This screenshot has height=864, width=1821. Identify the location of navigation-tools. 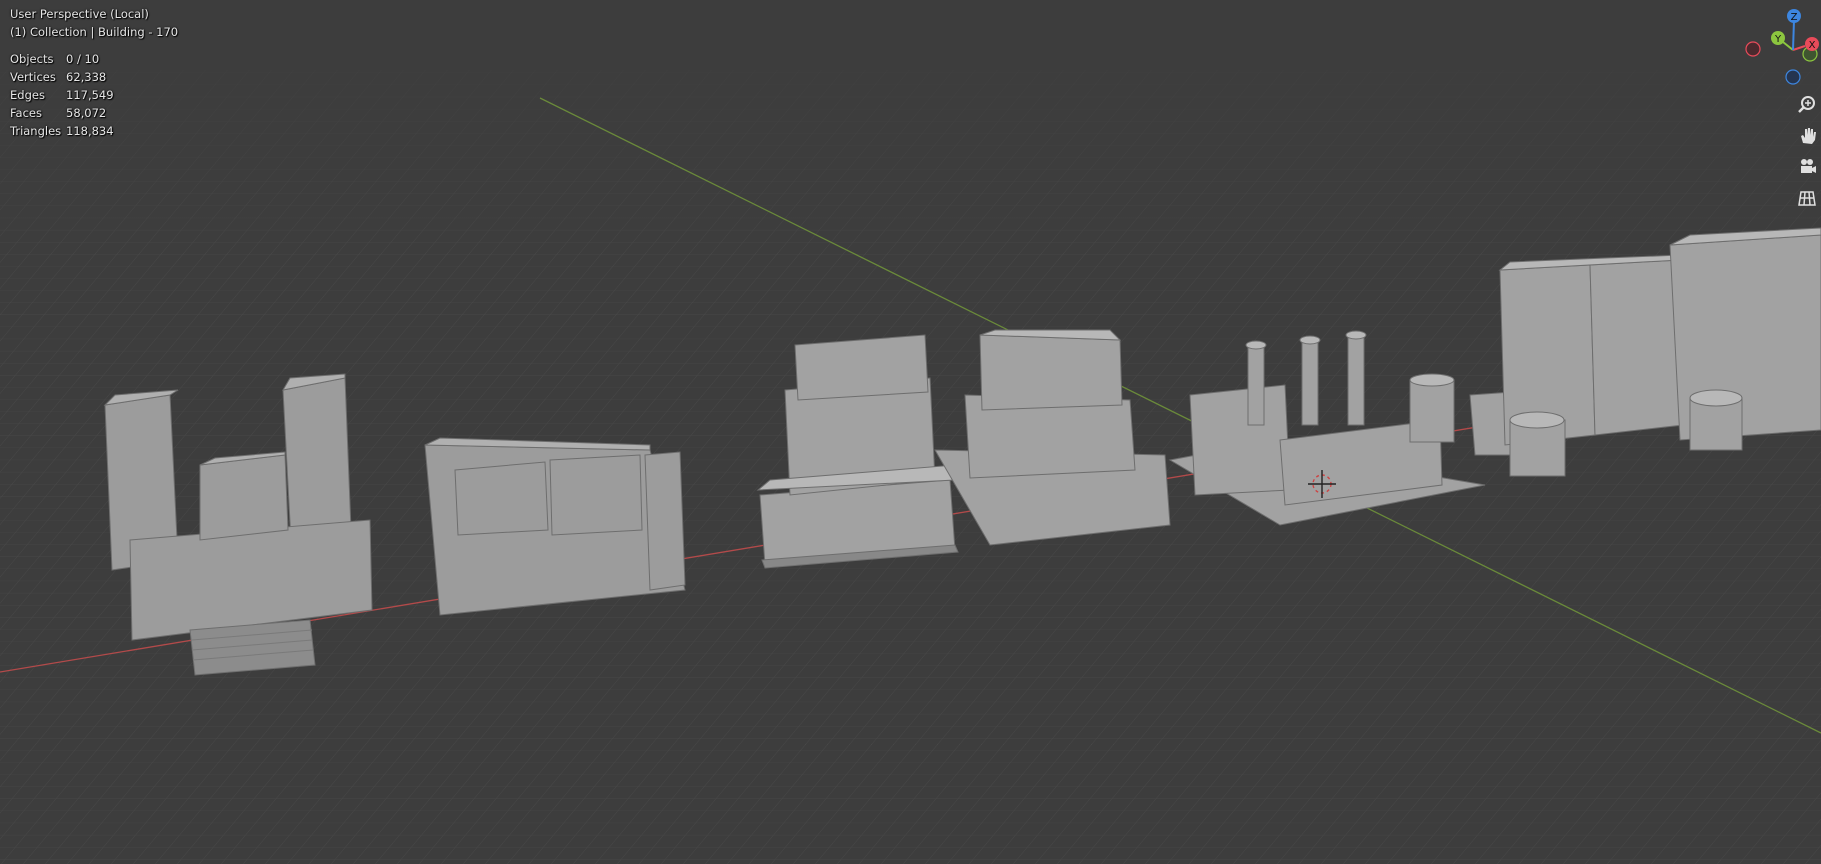
(1806, 151).